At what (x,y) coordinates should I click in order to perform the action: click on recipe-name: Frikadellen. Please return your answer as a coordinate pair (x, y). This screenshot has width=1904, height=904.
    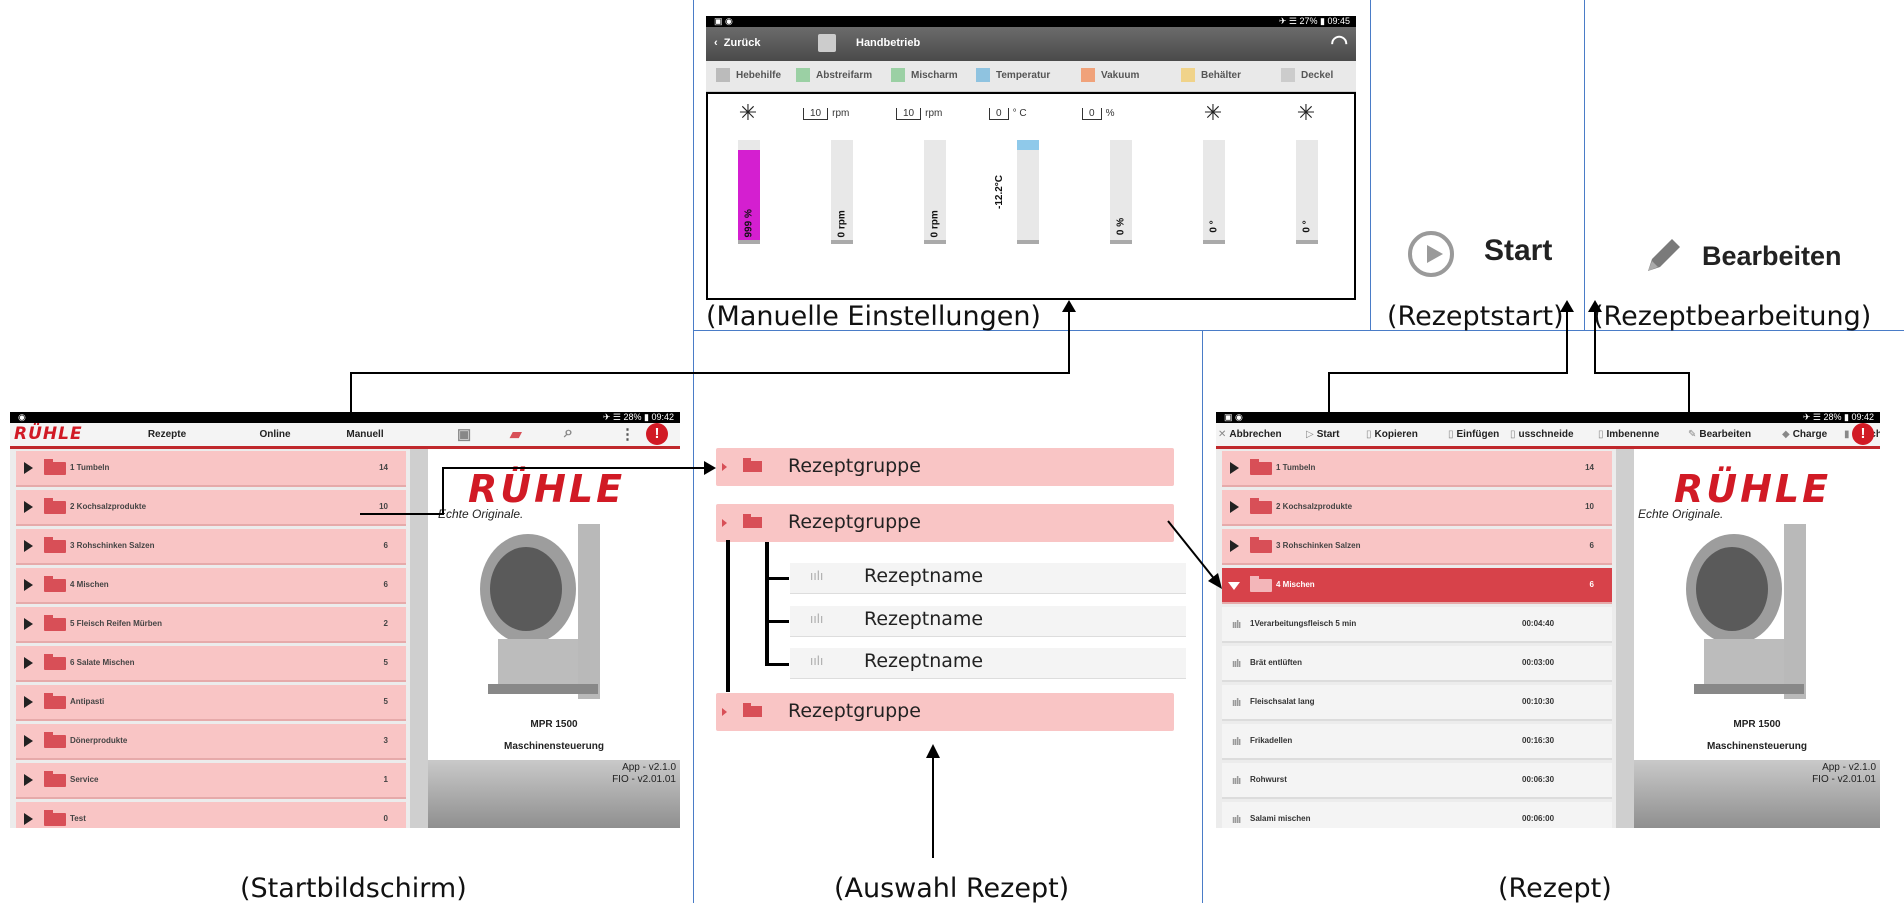
    Looking at the image, I should click on (1271, 740).